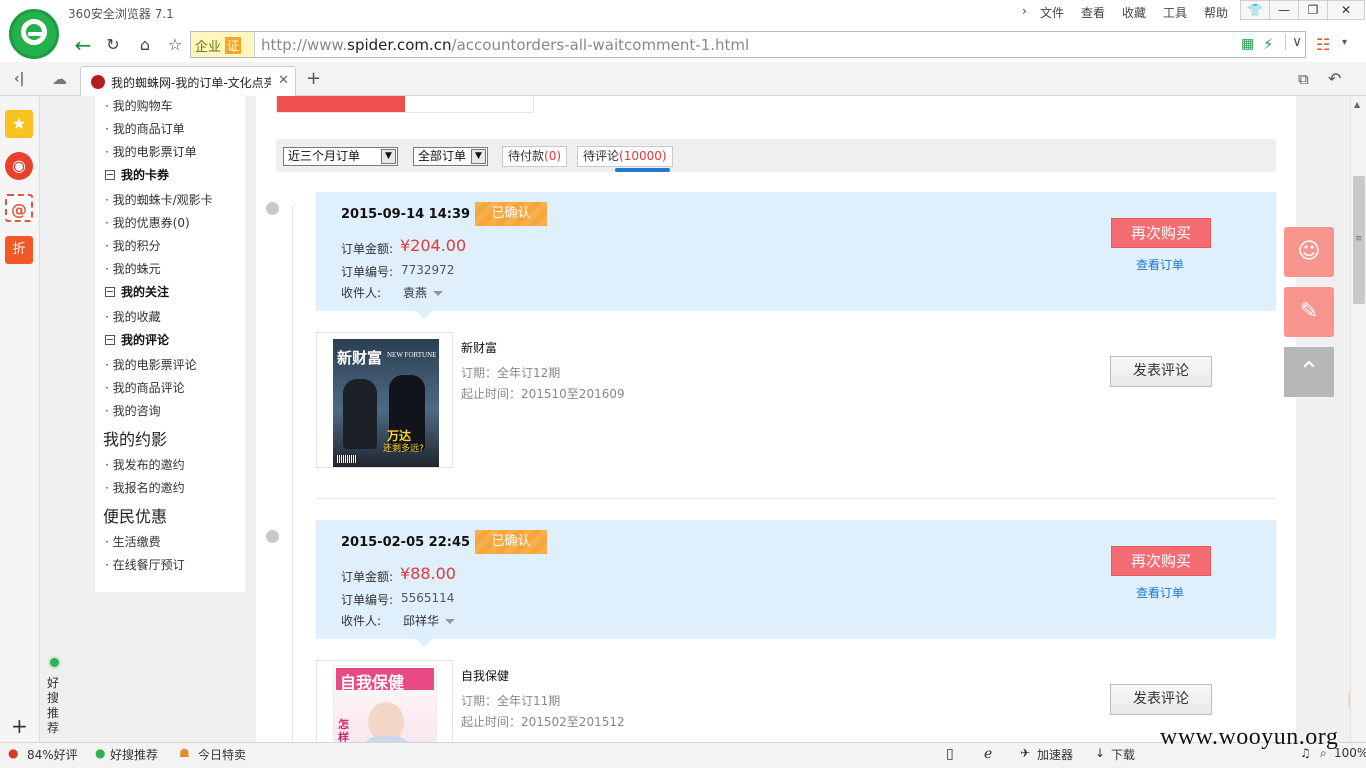 Image resolution: width=1366 pixels, height=768 pixels. I want to click on order-type-select: 全部订单 ▼, so click(450, 156).